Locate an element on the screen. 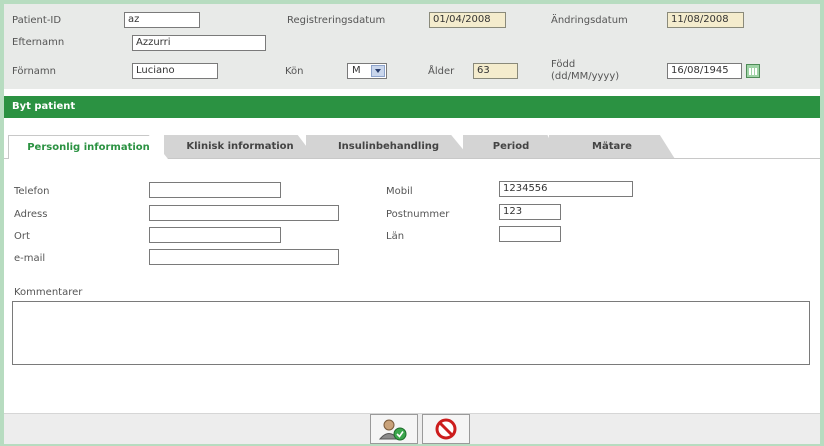 Image resolution: width=824 pixels, height=446 pixels. registration-date-label: Registreringsdatum is located at coordinates (336, 20).